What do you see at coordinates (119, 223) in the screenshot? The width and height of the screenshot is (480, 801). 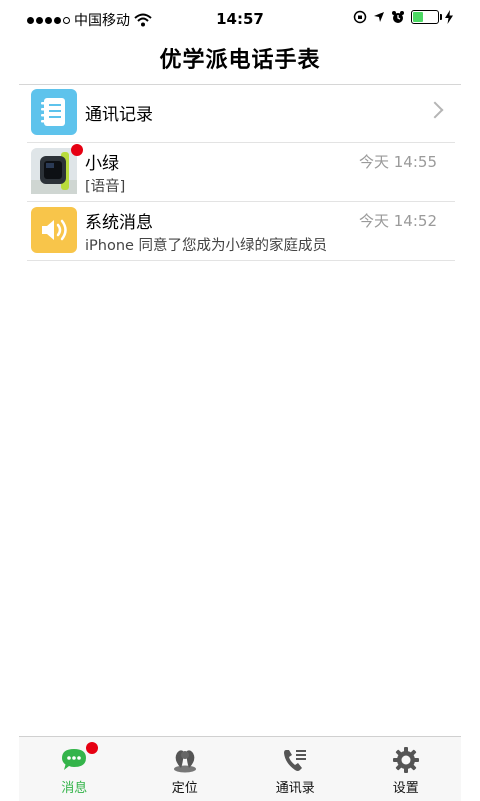 I see `system-message-title: 系统消息` at bounding box center [119, 223].